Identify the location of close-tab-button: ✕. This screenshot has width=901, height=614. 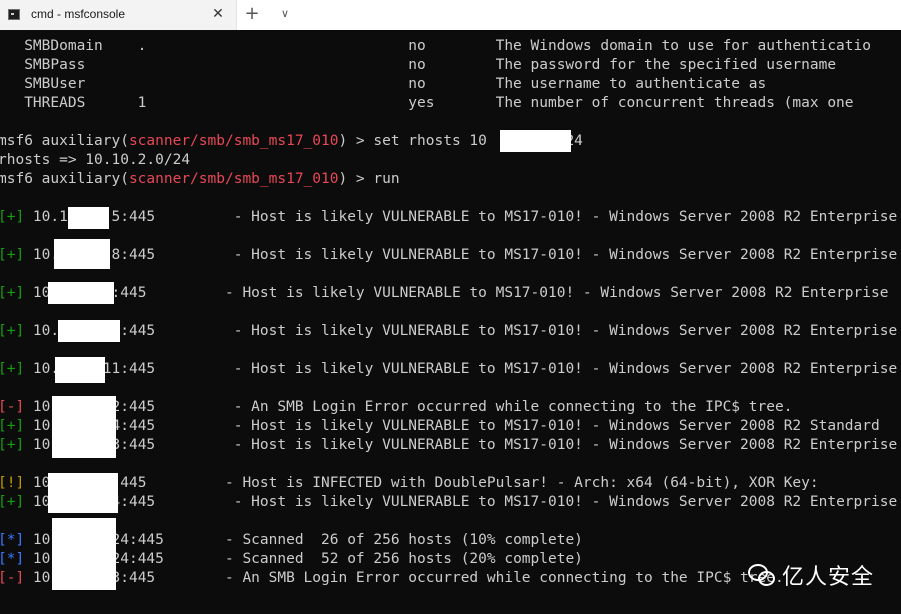
(218, 14).